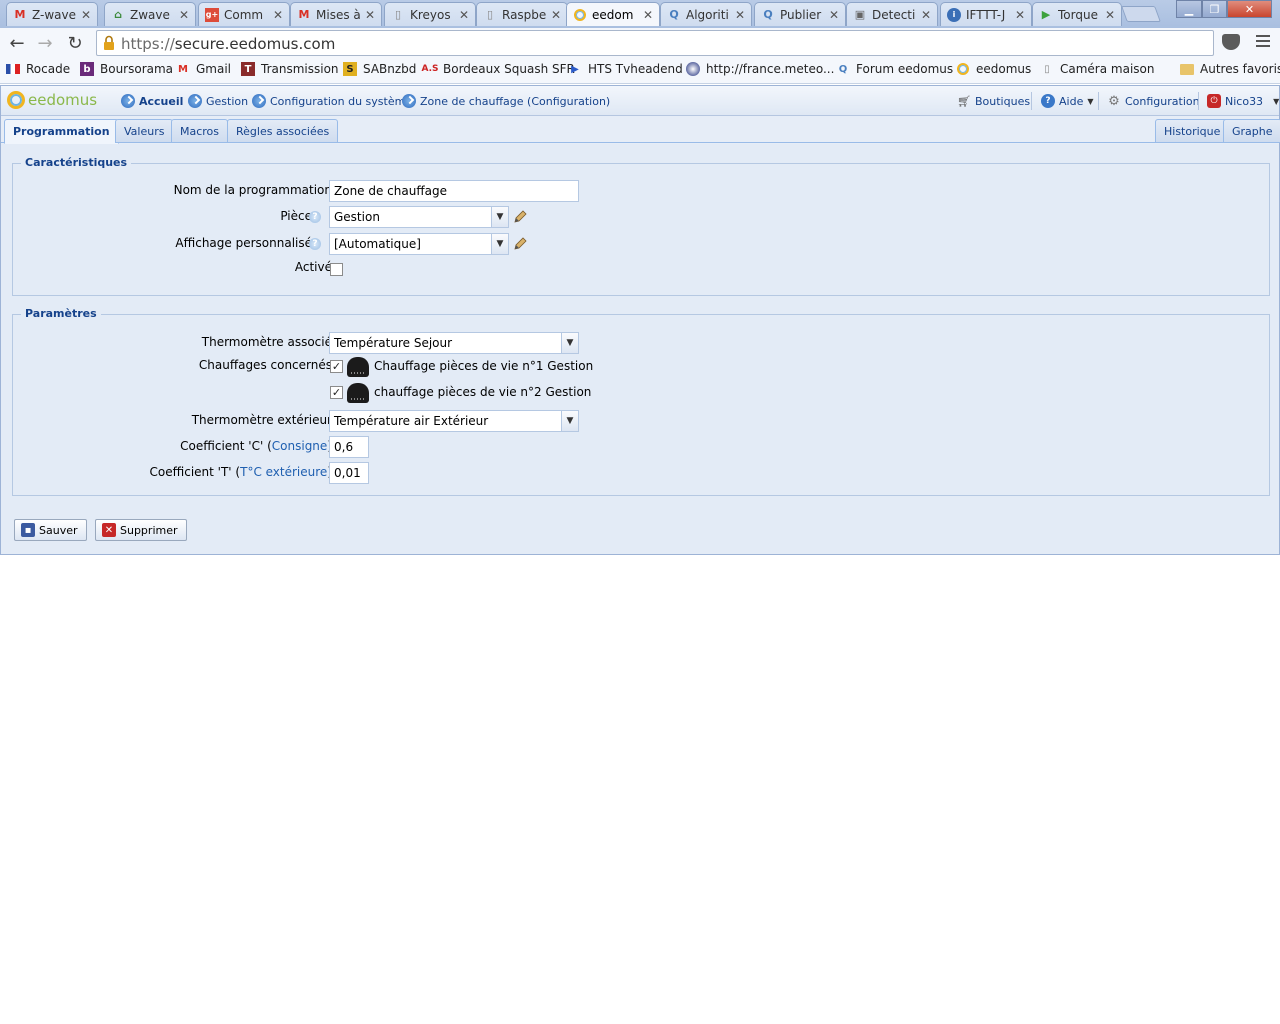  What do you see at coordinates (144, 131) in the screenshot?
I see `tab-valeurs: Valeurs` at bounding box center [144, 131].